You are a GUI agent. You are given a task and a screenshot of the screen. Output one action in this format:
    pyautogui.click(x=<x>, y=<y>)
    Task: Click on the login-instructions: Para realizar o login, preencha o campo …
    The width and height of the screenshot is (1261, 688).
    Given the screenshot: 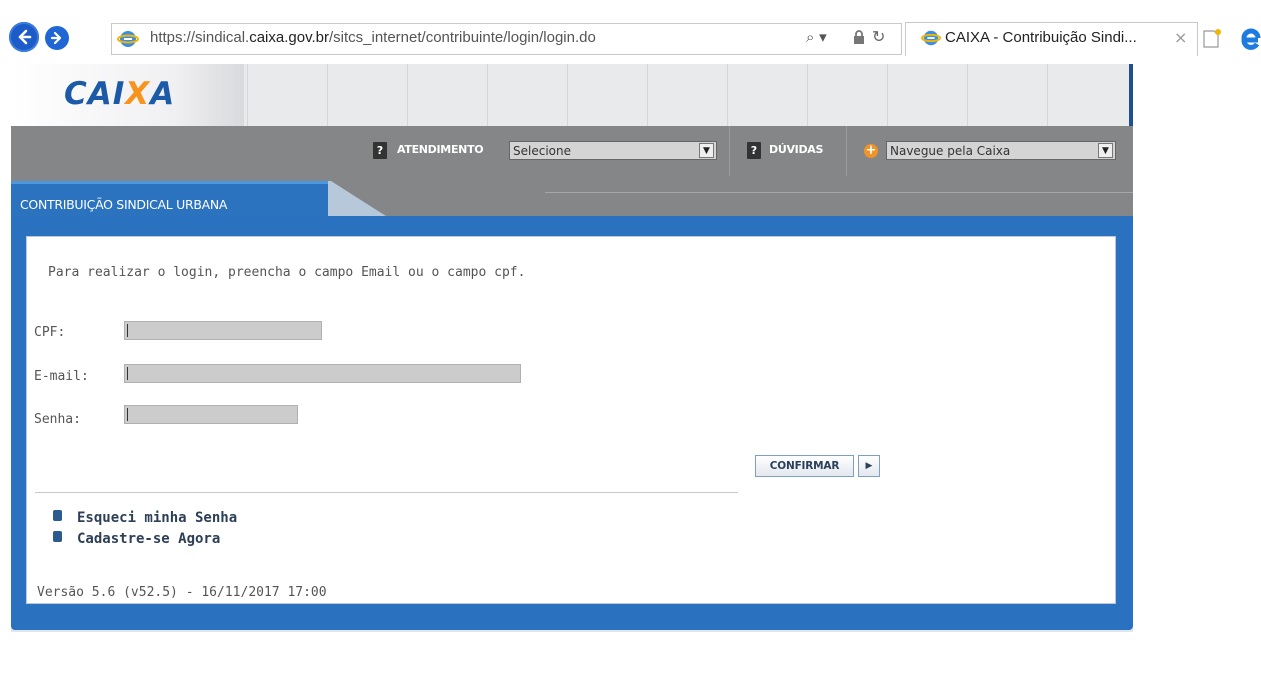 What is the action you would take?
    pyautogui.click(x=287, y=272)
    